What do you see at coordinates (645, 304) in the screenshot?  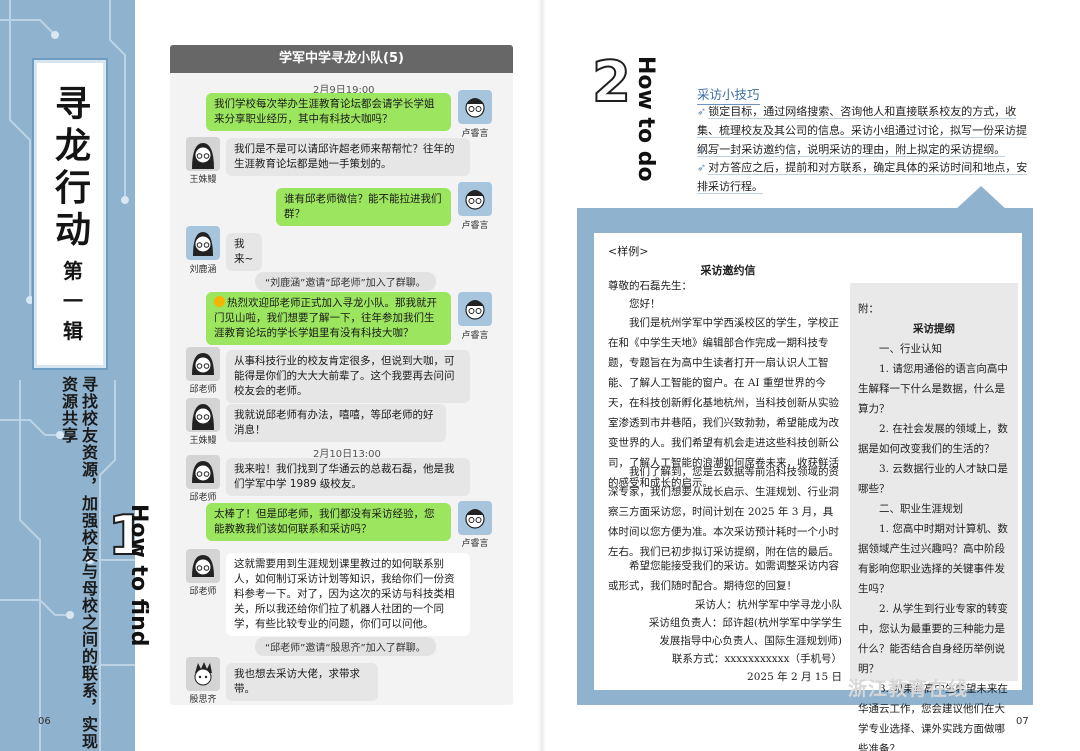 I see `letter-greeting: 您好！` at bounding box center [645, 304].